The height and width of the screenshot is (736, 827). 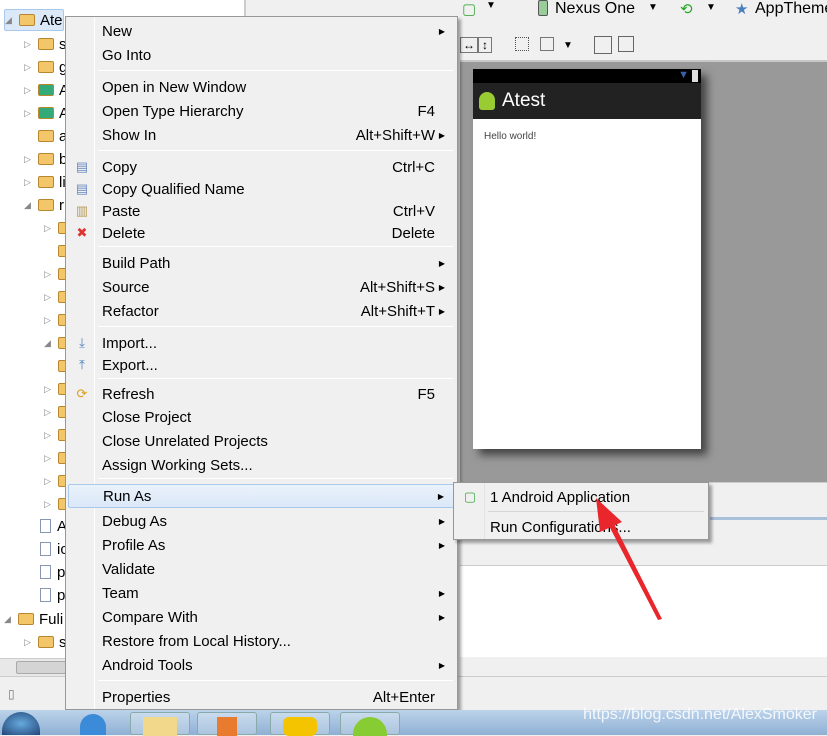 What do you see at coordinates (82, 393) in the screenshot?
I see `refresh-icon: ⟳` at bounding box center [82, 393].